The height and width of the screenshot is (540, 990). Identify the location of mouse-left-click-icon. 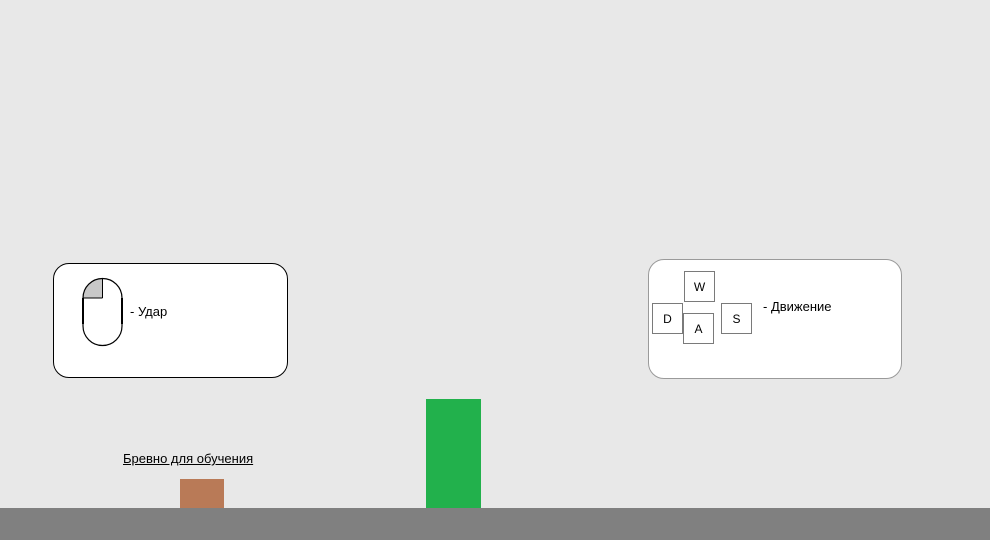
(102, 312).